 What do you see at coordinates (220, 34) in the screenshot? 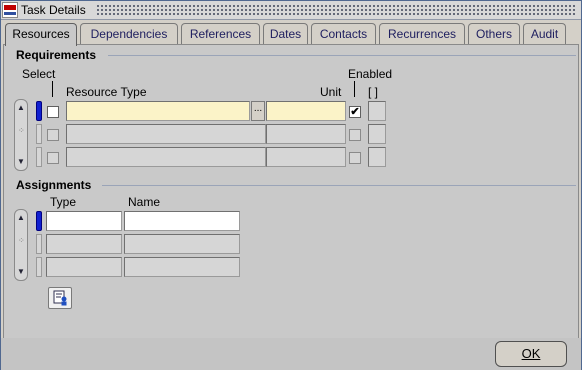
I see `tab-references: References` at bounding box center [220, 34].